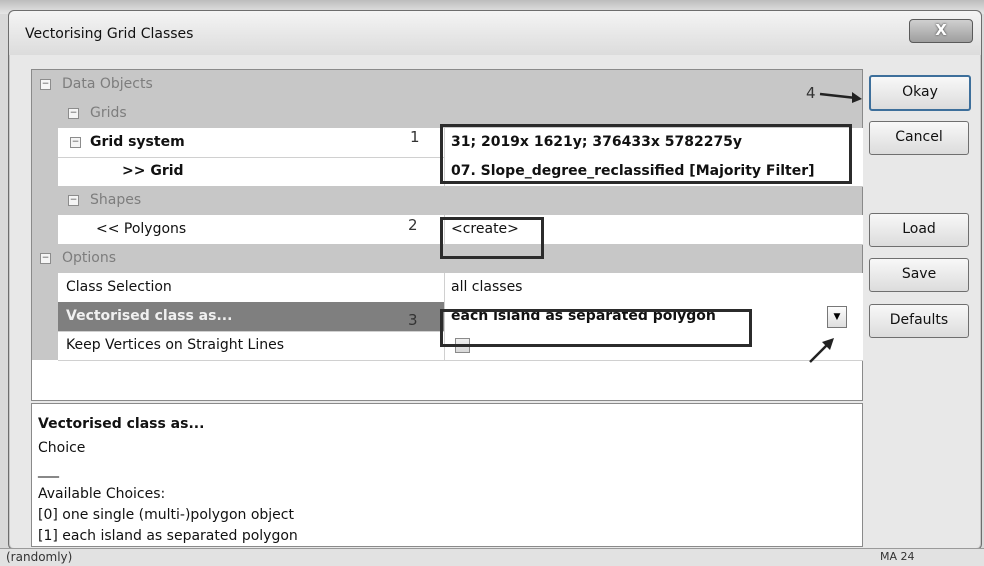 Image resolution: width=984 pixels, height=566 pixels. What do you see at coordinates (447, 200) in the screenshot?
I see `category-shapes: − Shapes` at bounding box center [447, 200].